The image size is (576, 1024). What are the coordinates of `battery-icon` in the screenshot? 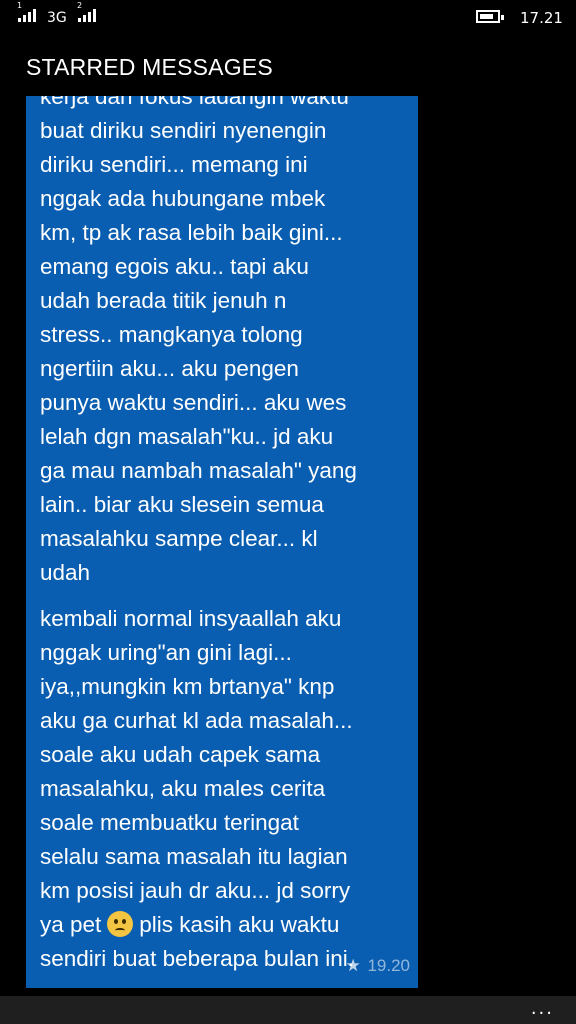 It's located at (490, 16).